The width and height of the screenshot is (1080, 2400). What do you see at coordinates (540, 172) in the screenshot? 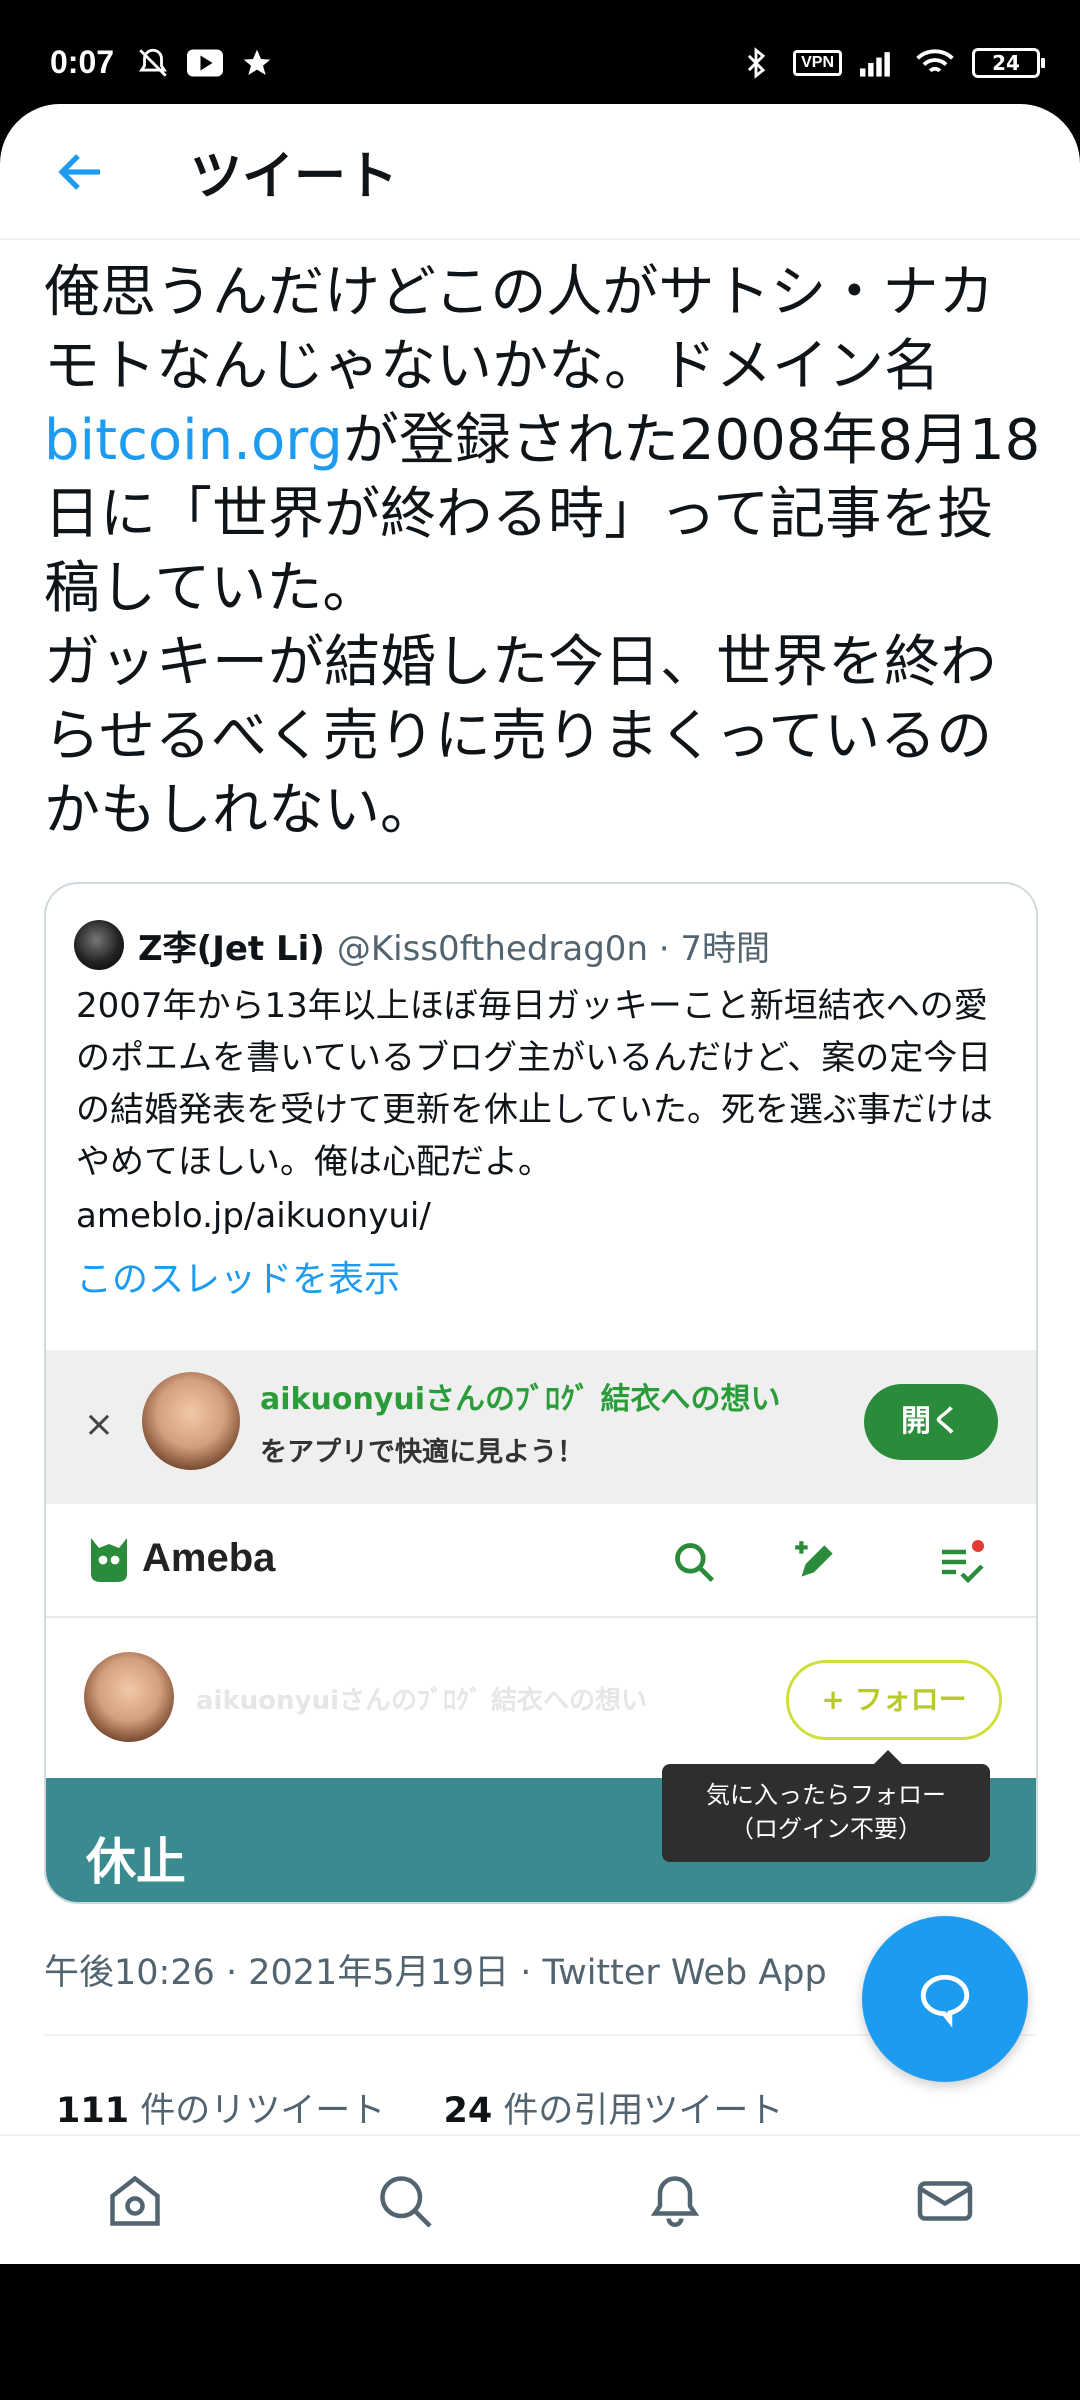
I see `header: ツイート` at bounding box center [540, 172].